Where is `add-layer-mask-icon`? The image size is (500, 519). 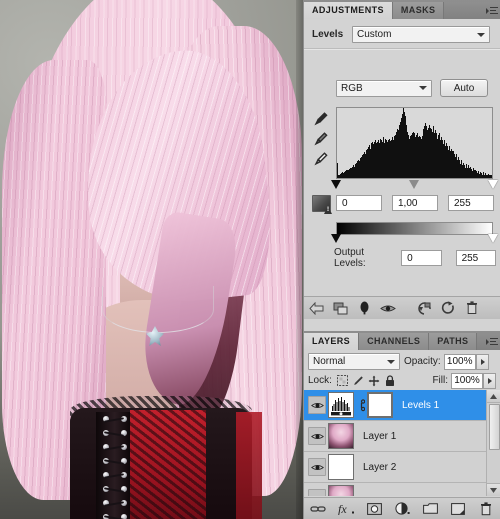
add-layer-mask-icon is located at coordinates (374, 508).